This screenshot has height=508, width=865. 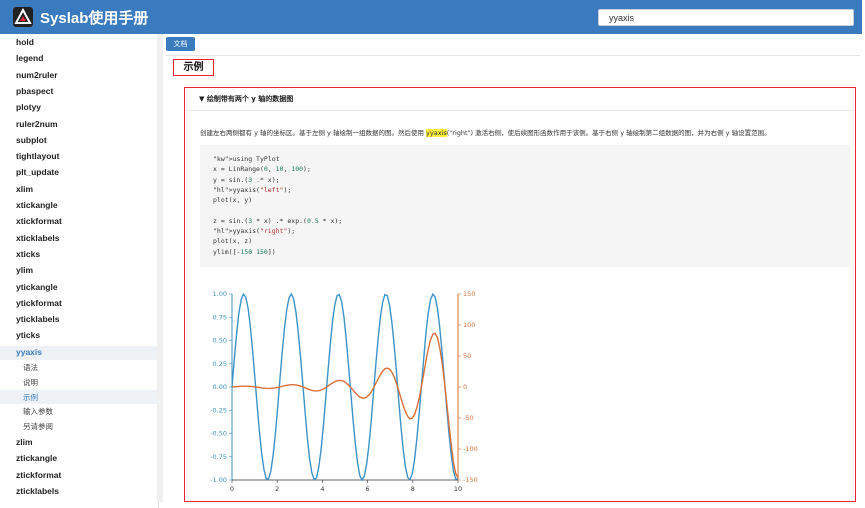 What do you see at coordinates (37, 124) in the screenshot?
I see `sidebar-item-ruler2num: ruler2num` at bounding box center [37, 124].